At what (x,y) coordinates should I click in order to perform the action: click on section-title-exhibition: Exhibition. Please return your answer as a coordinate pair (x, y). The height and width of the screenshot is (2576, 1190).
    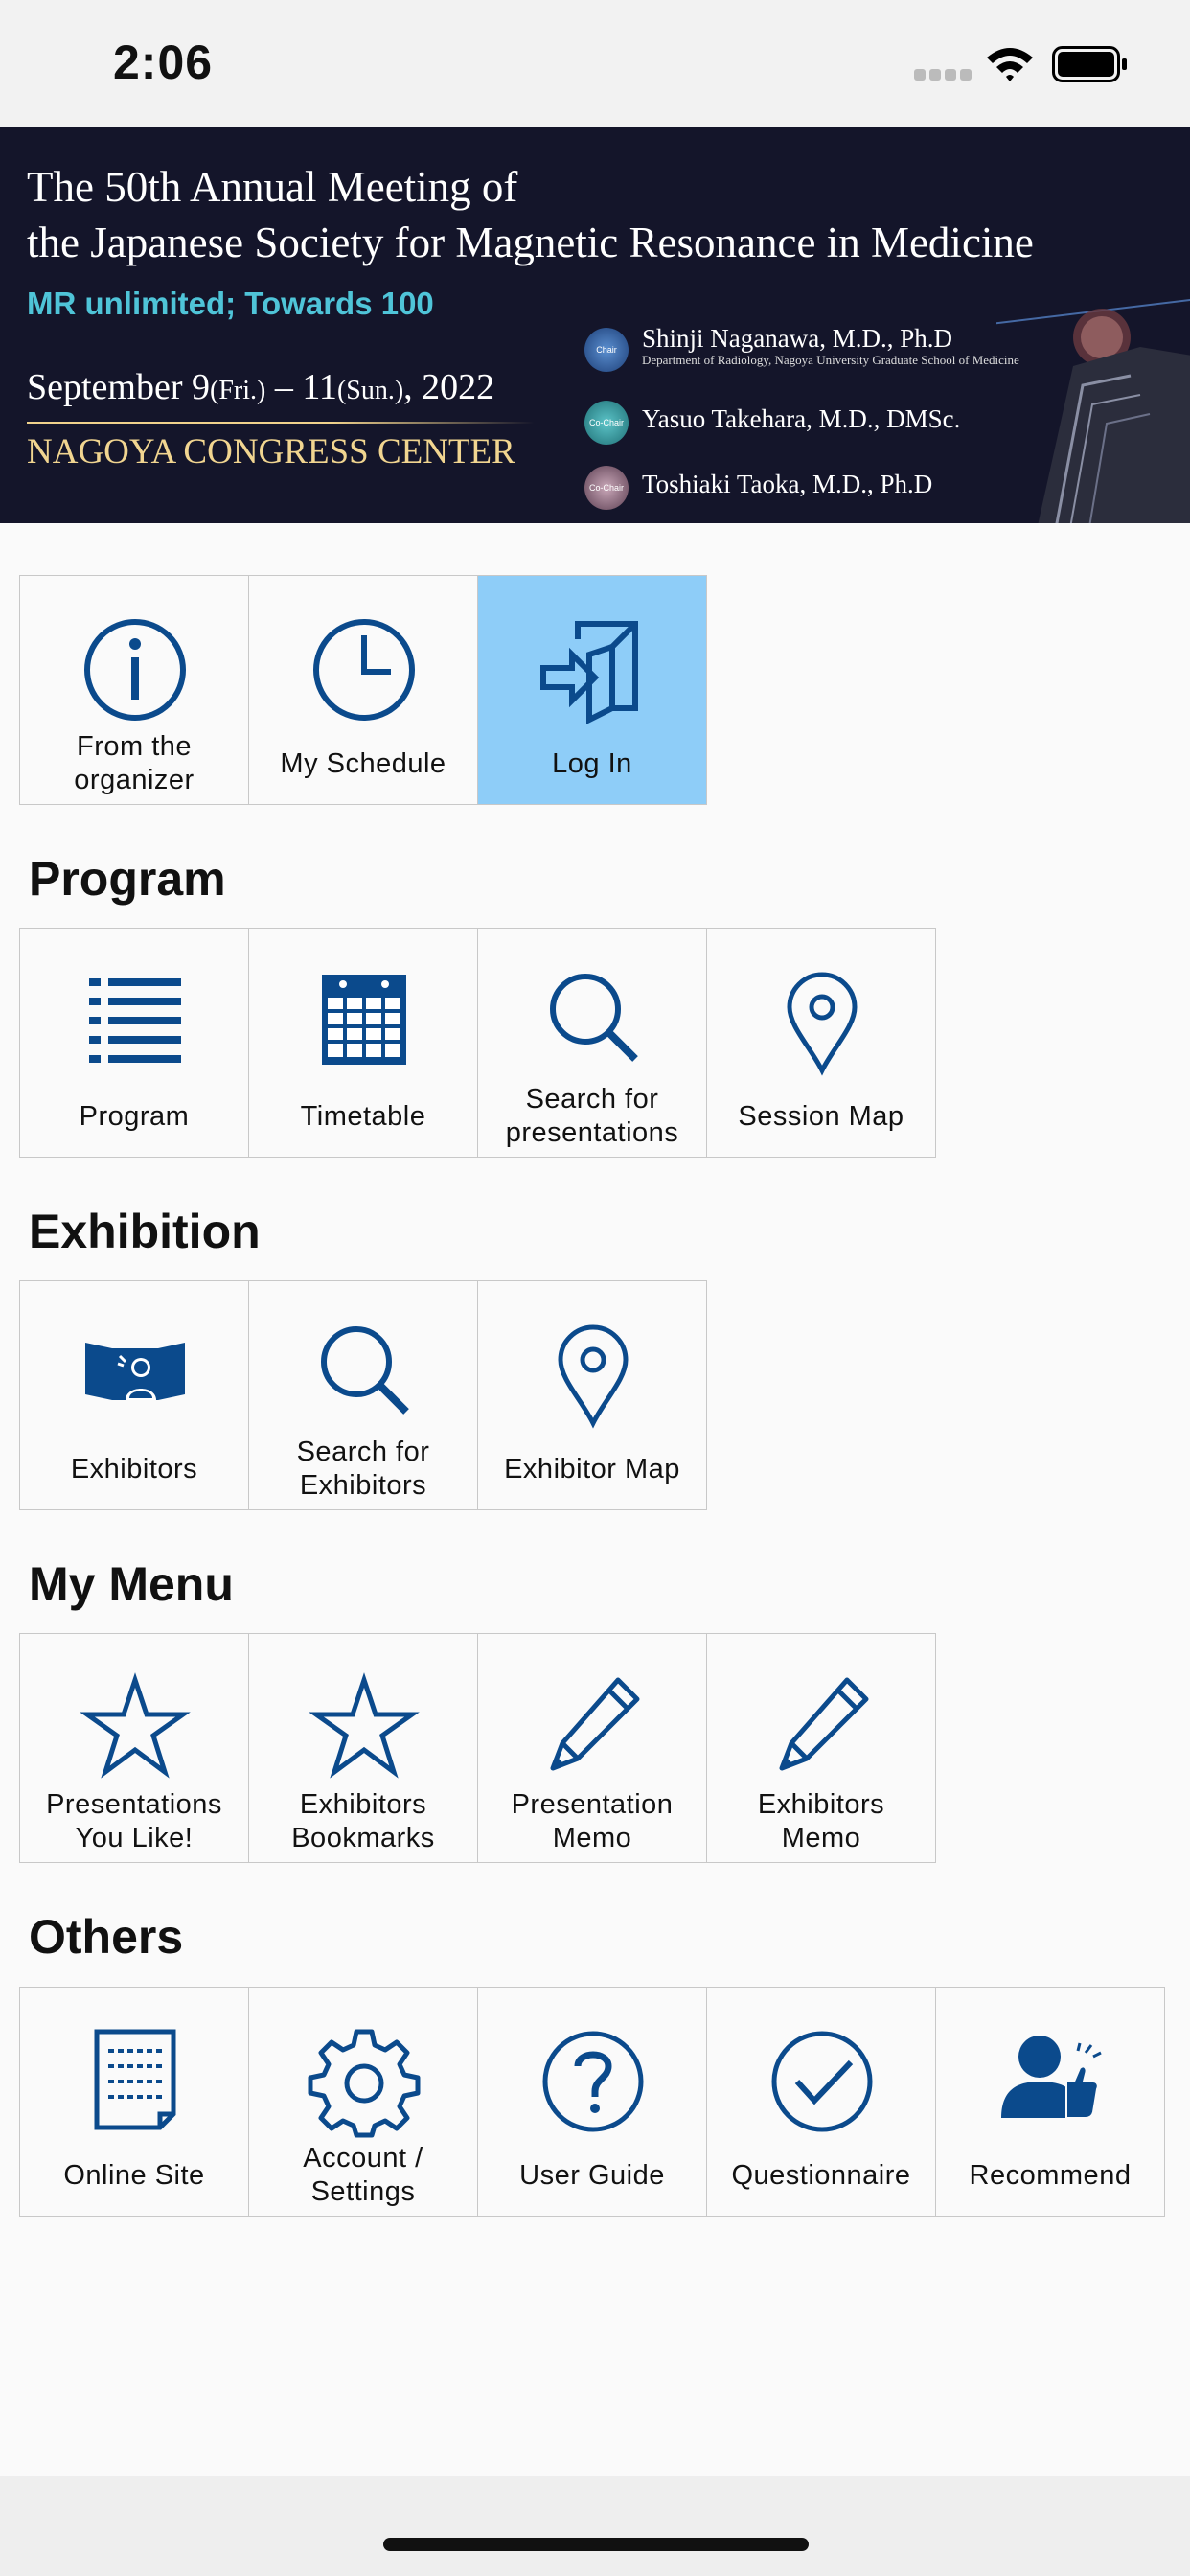
    Looking at the image, I should click on (145, 1231).